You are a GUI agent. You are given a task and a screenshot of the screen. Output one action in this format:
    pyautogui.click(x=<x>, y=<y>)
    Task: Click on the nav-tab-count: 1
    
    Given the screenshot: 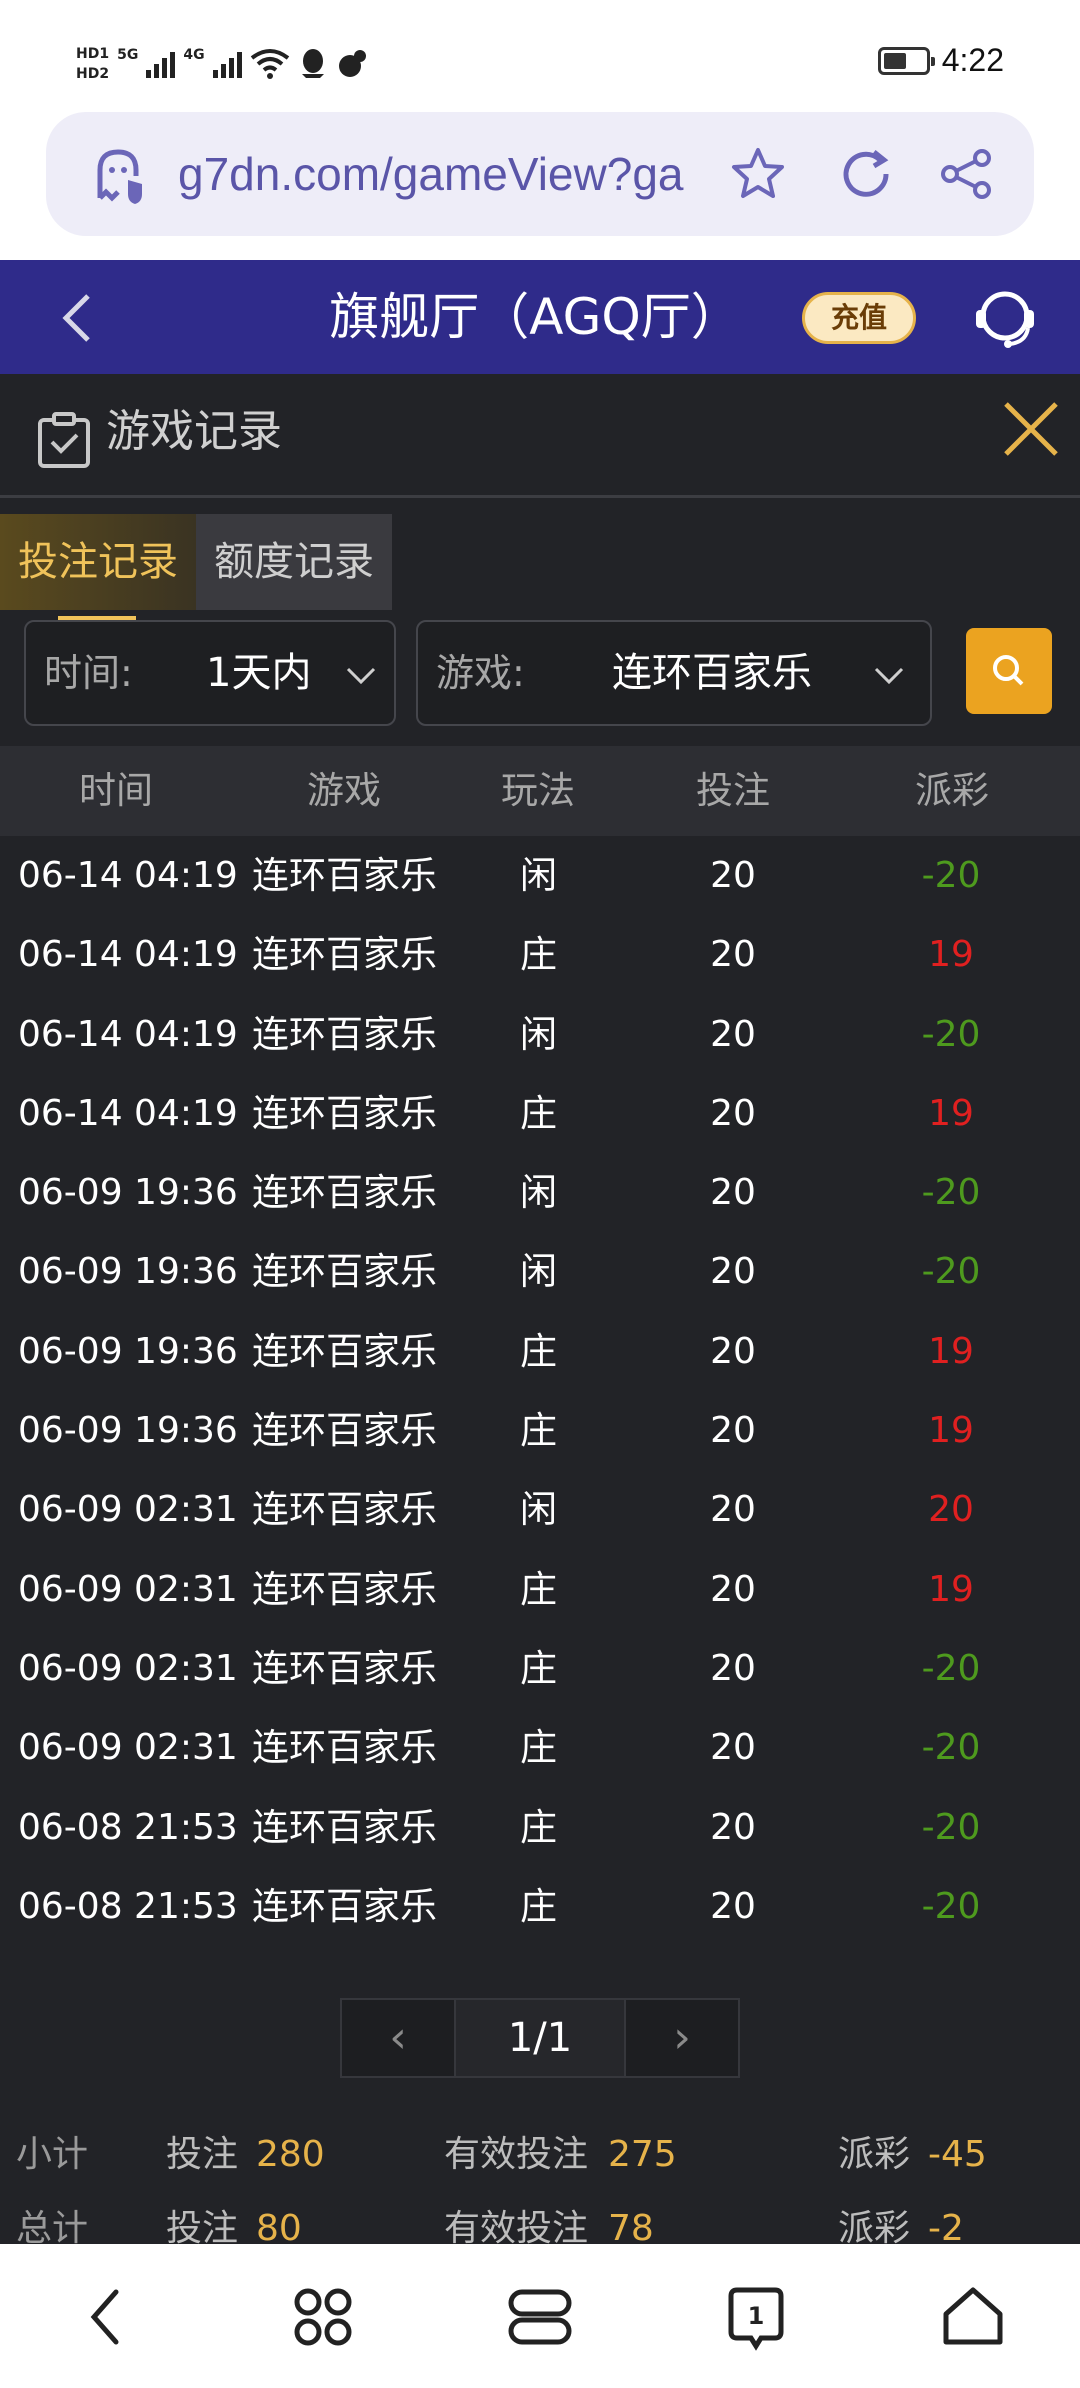 What is the action you would take?
    pyautogui.click(x=756, y=2316)
    